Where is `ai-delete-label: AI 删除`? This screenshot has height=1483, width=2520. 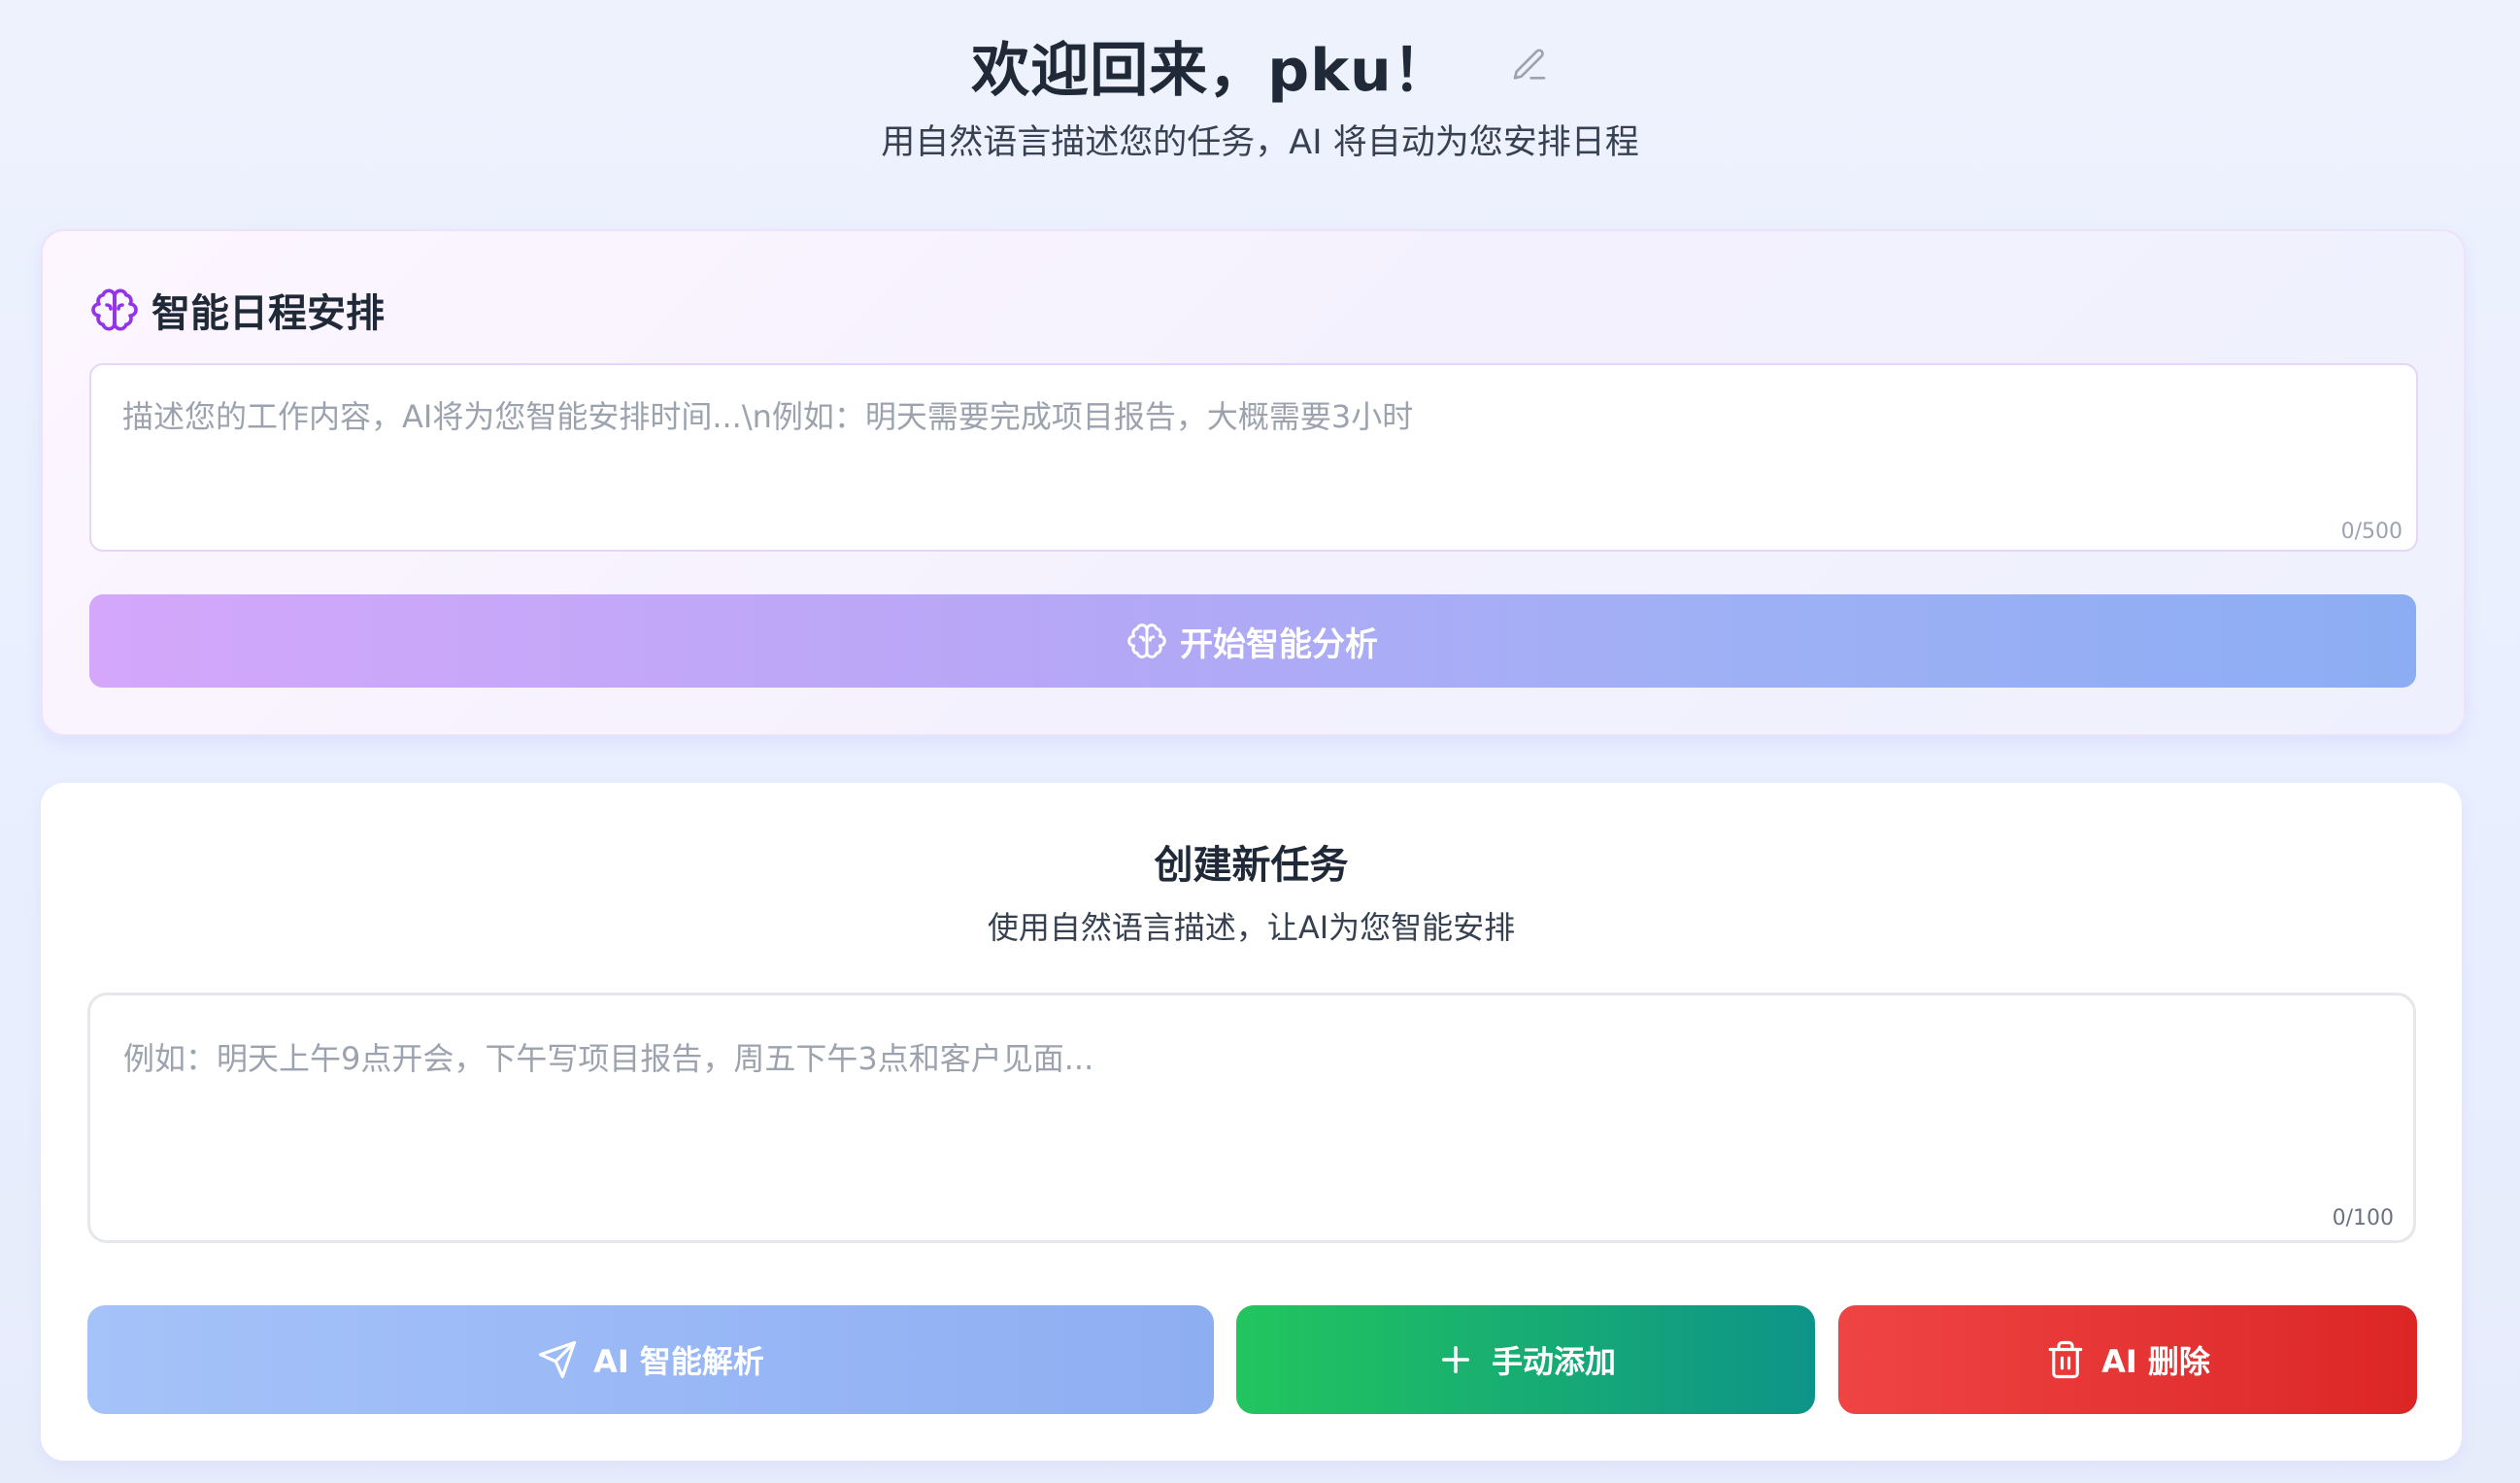 ai-delete-label: AI 删除 is located at coordinates (2155, 1361).